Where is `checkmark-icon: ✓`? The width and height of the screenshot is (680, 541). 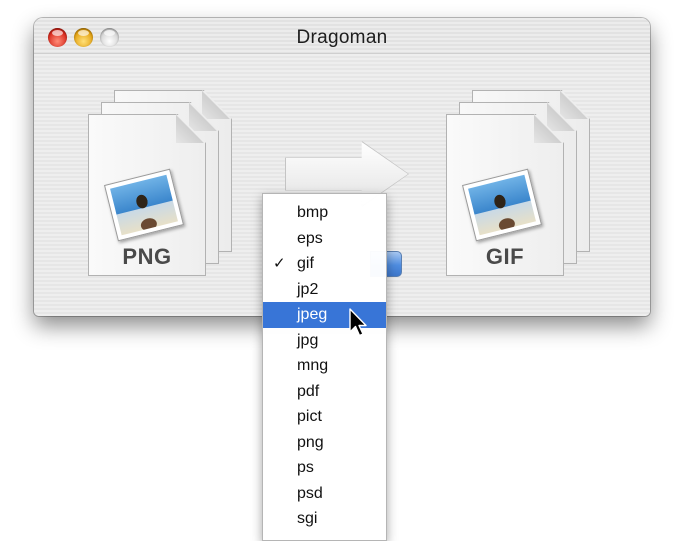 checkmark-icon: ✓ is located at coordinates (279, 263).